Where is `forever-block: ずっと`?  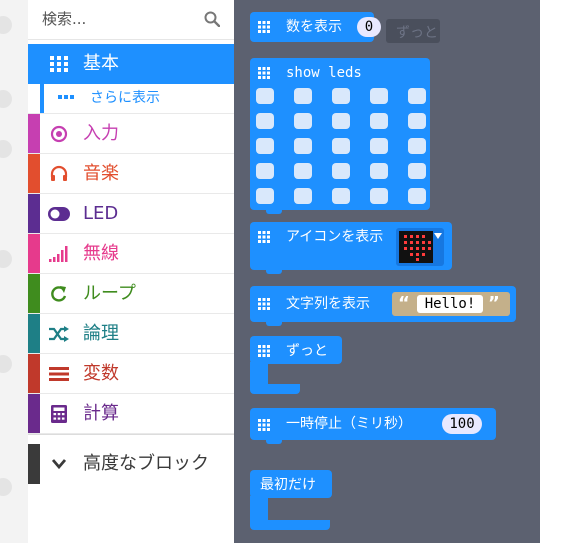
forever-block: ずっと is located at coordinates (296, 350).